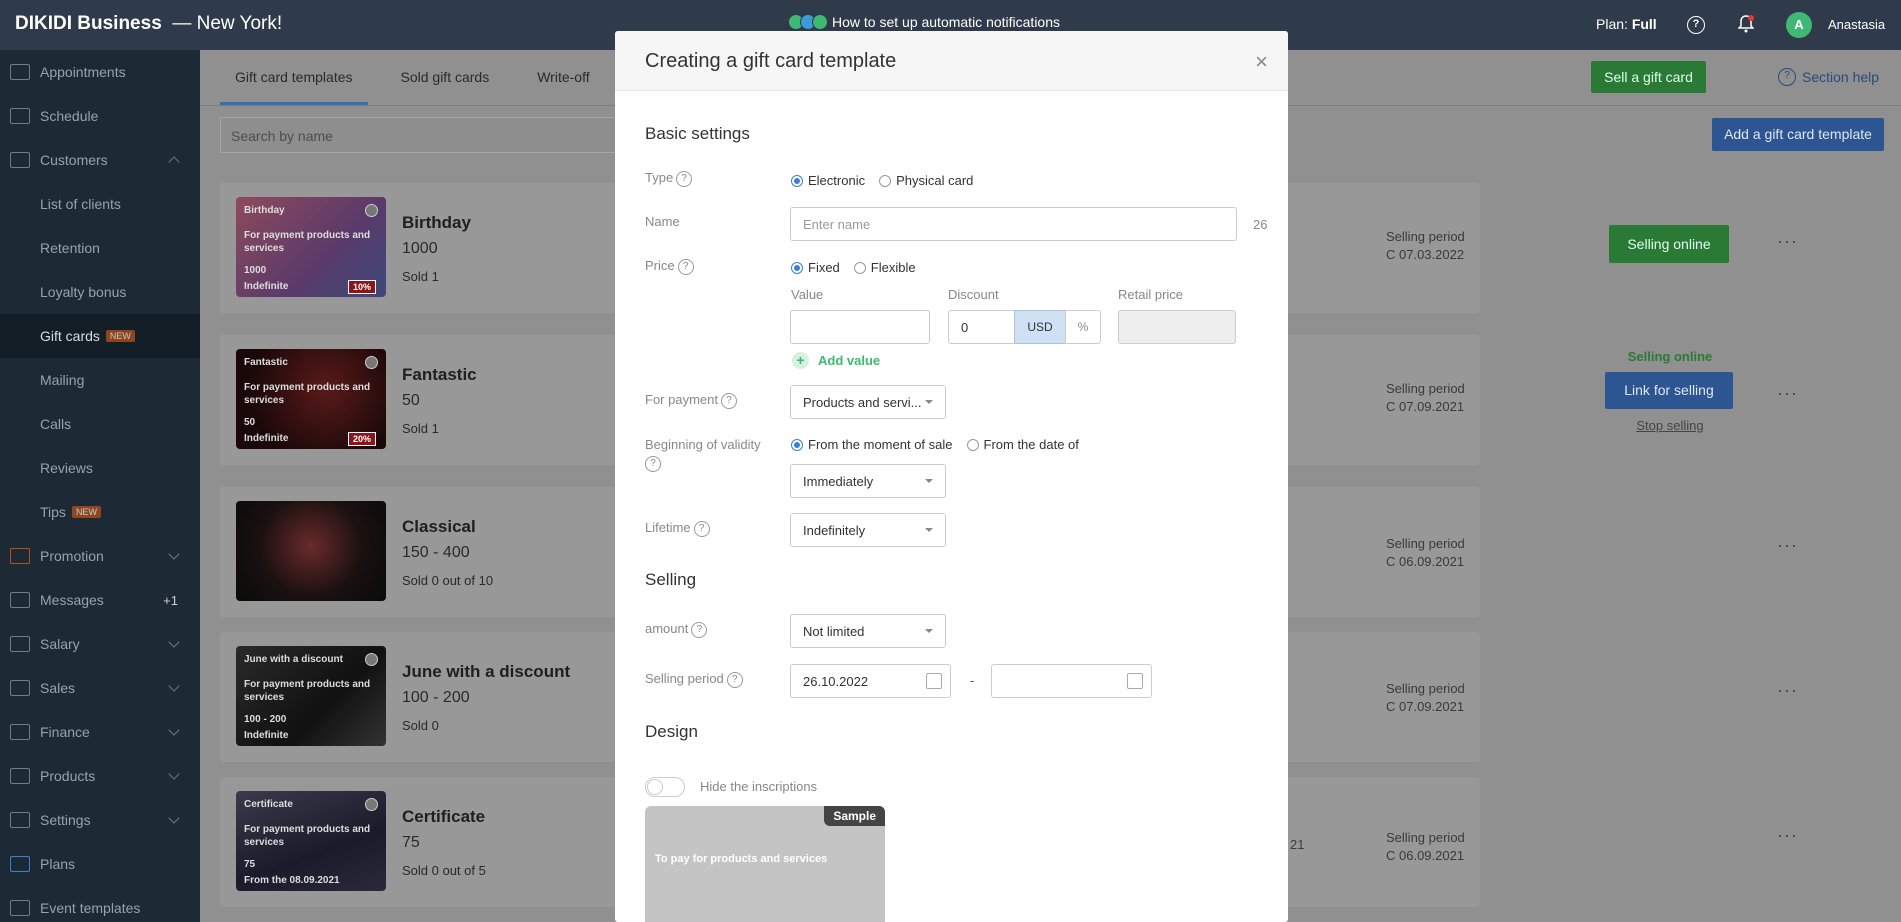 The image size is (1901, 922). What do you see at coordinates (1669, 390) in the screenshot?
I see `link-for-selling-button: Link for selling` at bounding box center [1669, 390].